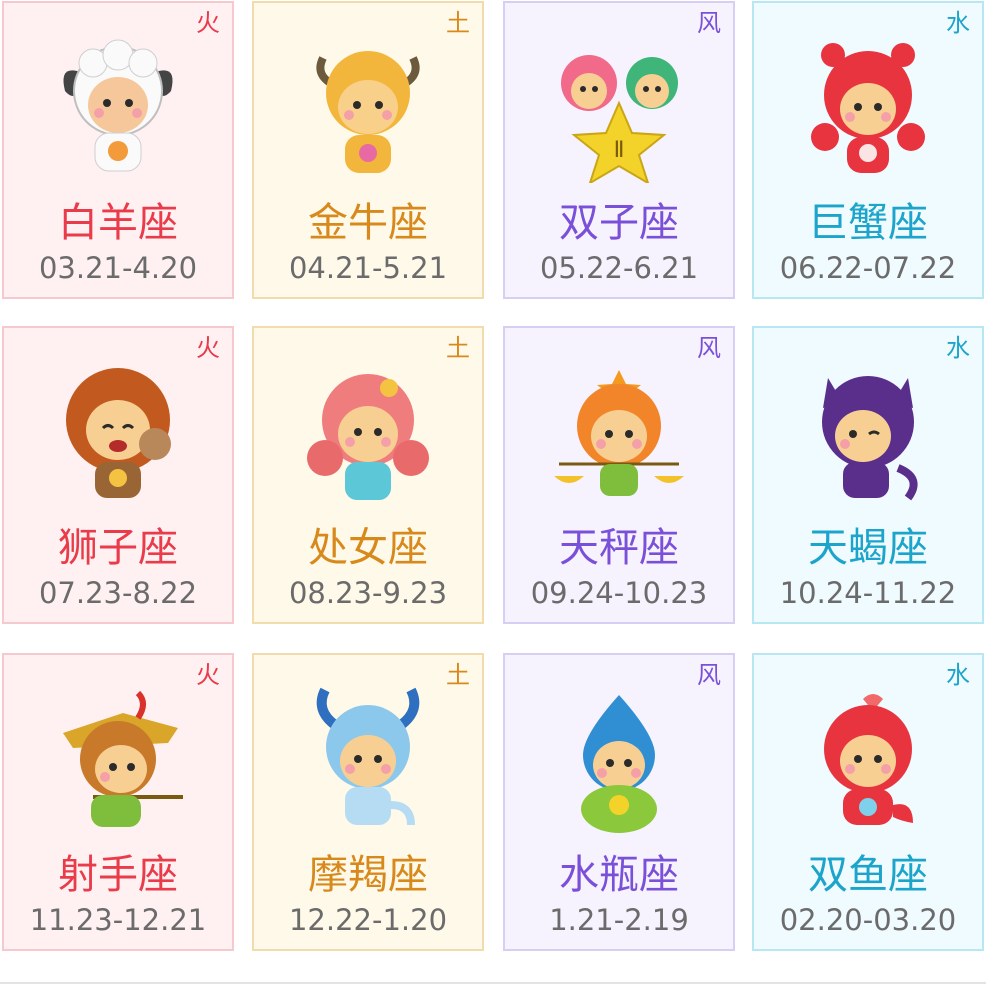 The width and height of the screenshot is (986, 988). Describe the element at coordinates (619, 433) in the screenshot. I see `libra-character-icon` at that location.